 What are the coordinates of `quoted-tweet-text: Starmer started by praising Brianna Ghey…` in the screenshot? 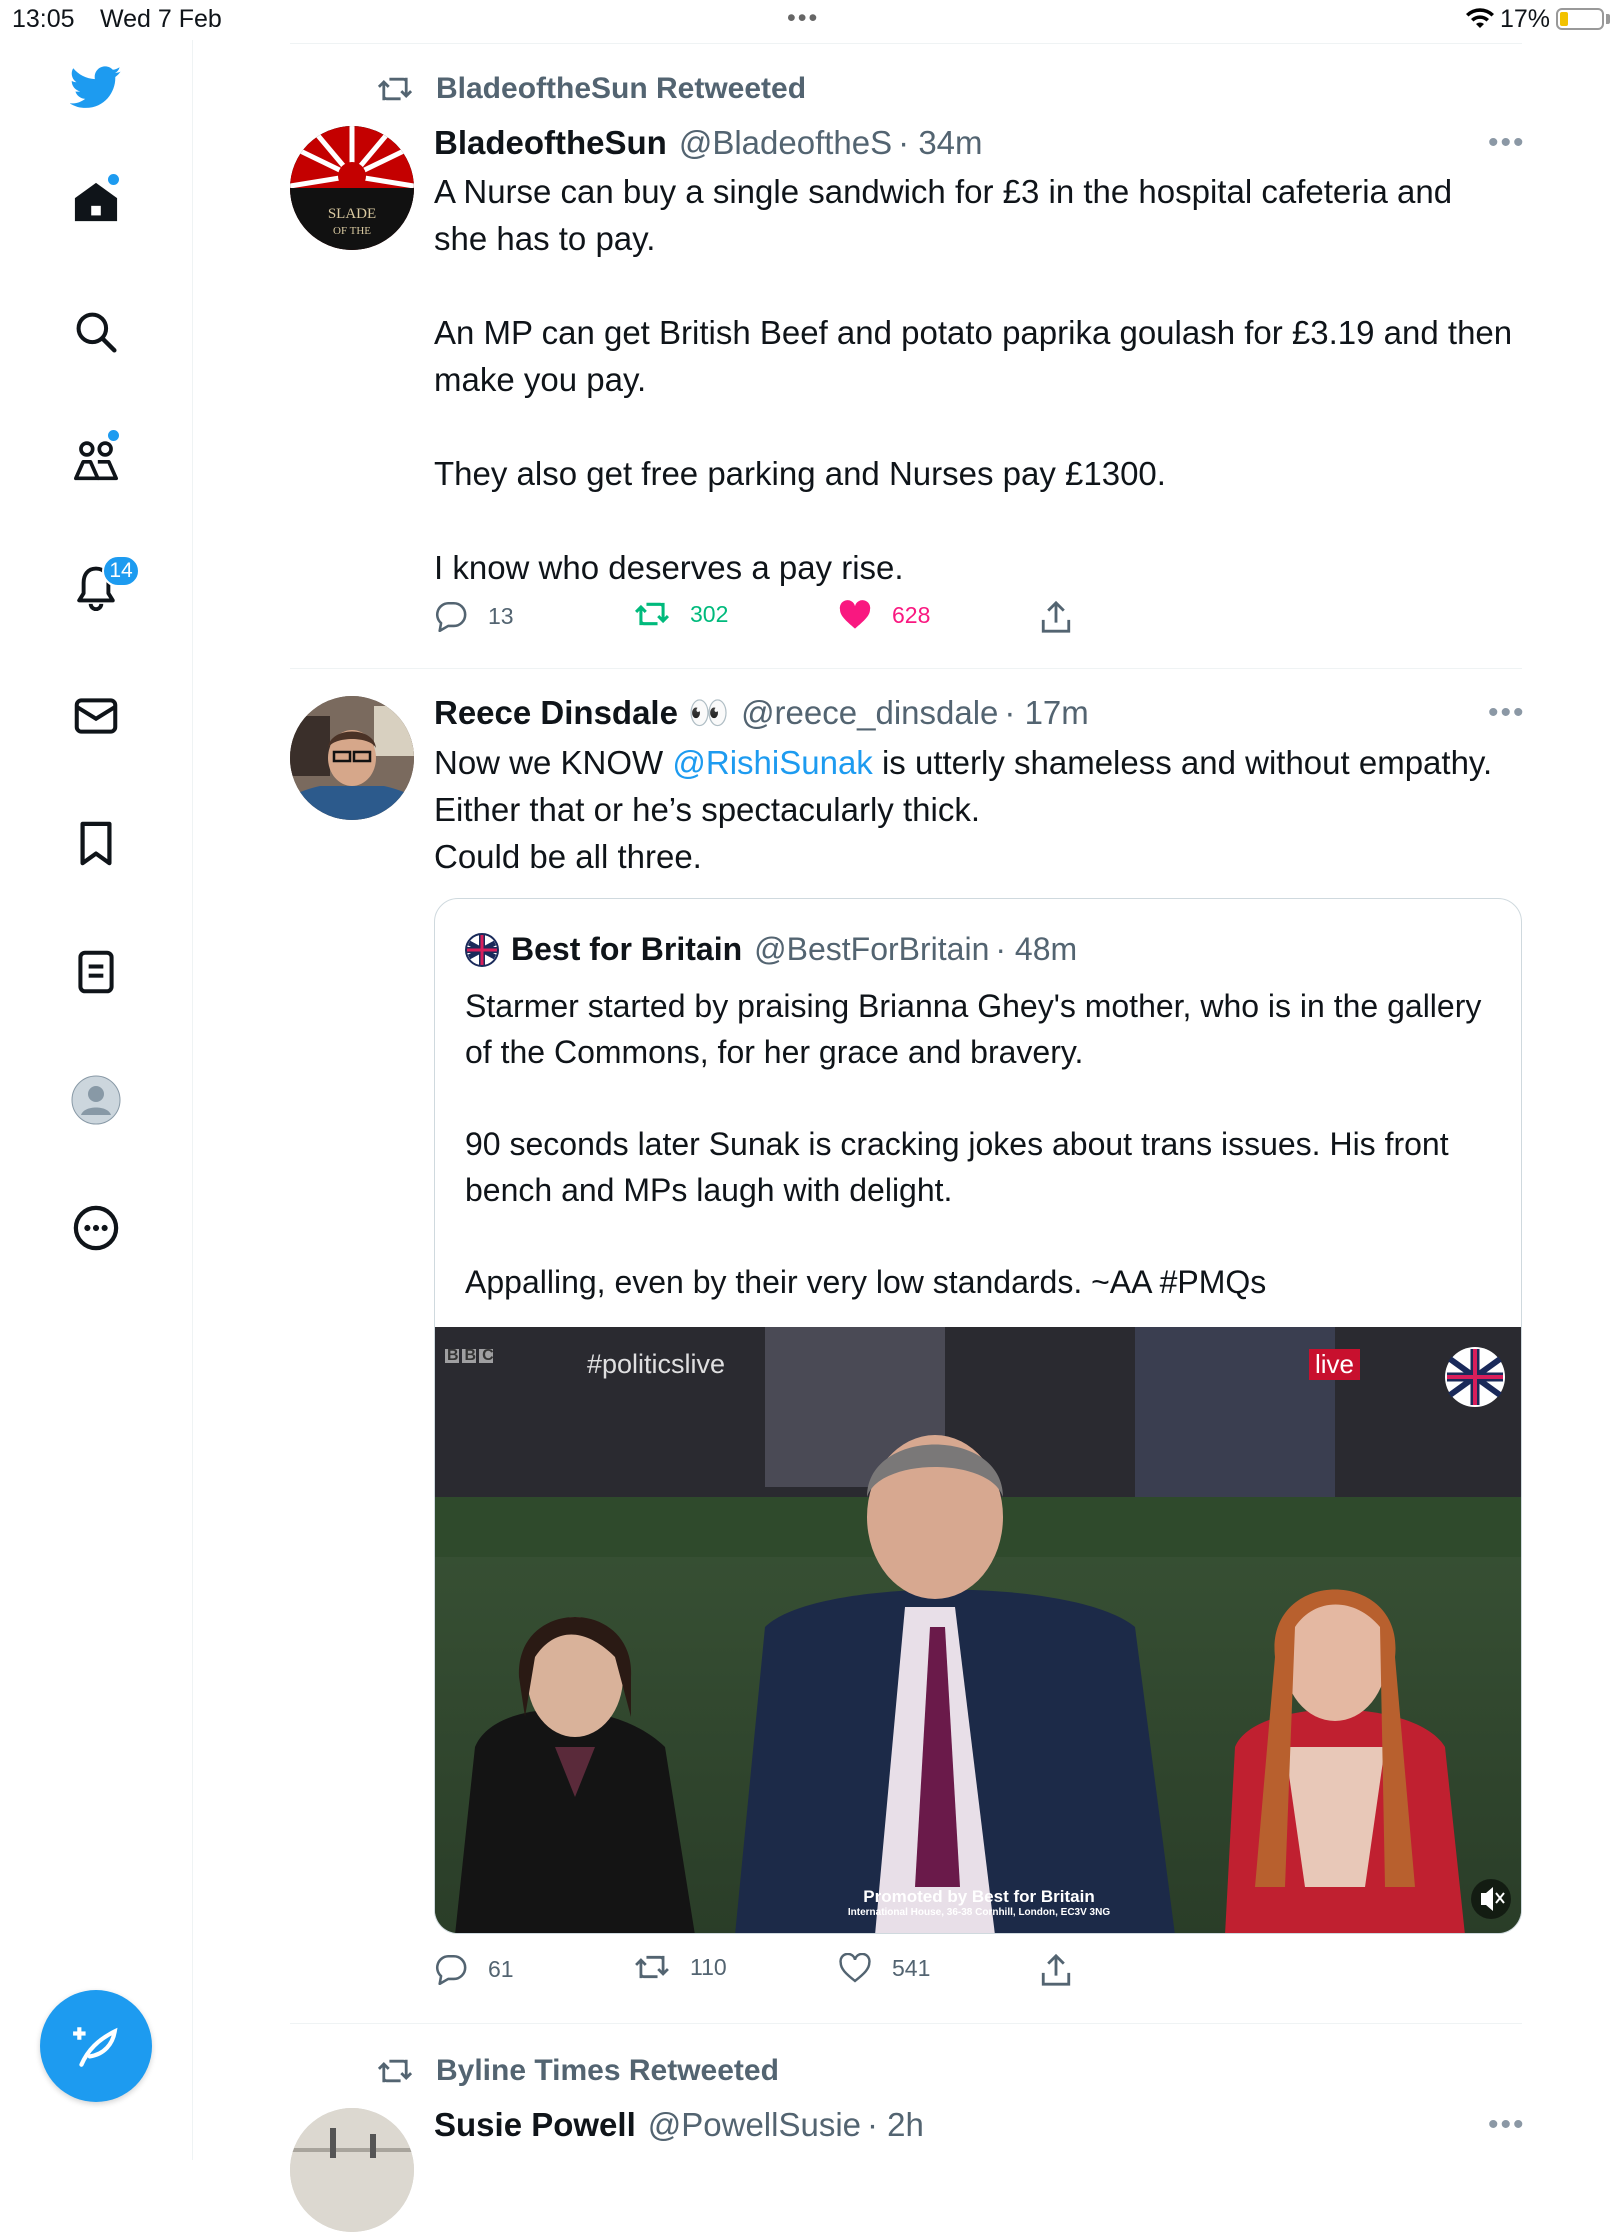 It's located at (973, 1144).